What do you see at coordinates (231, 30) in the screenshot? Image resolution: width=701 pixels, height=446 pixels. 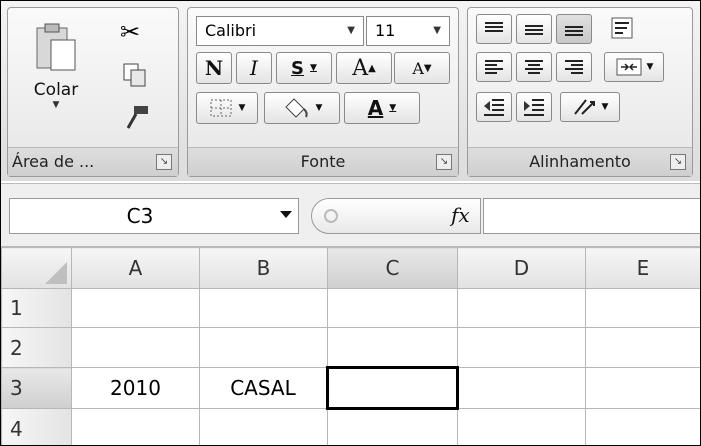 I see `font-name-value: Calibri` at bounding box center [231, 30].